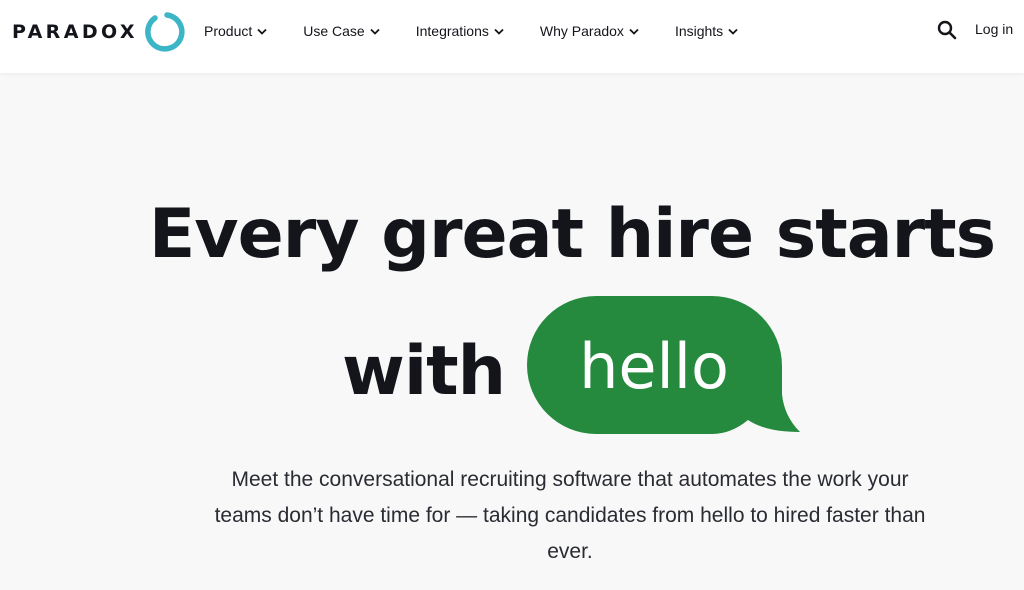 This screenshot has height=590, width=1024. Describe the element at coordinates (581, 31) in the screenshot. I see `nav-item-label: Why Paradox` at that location.